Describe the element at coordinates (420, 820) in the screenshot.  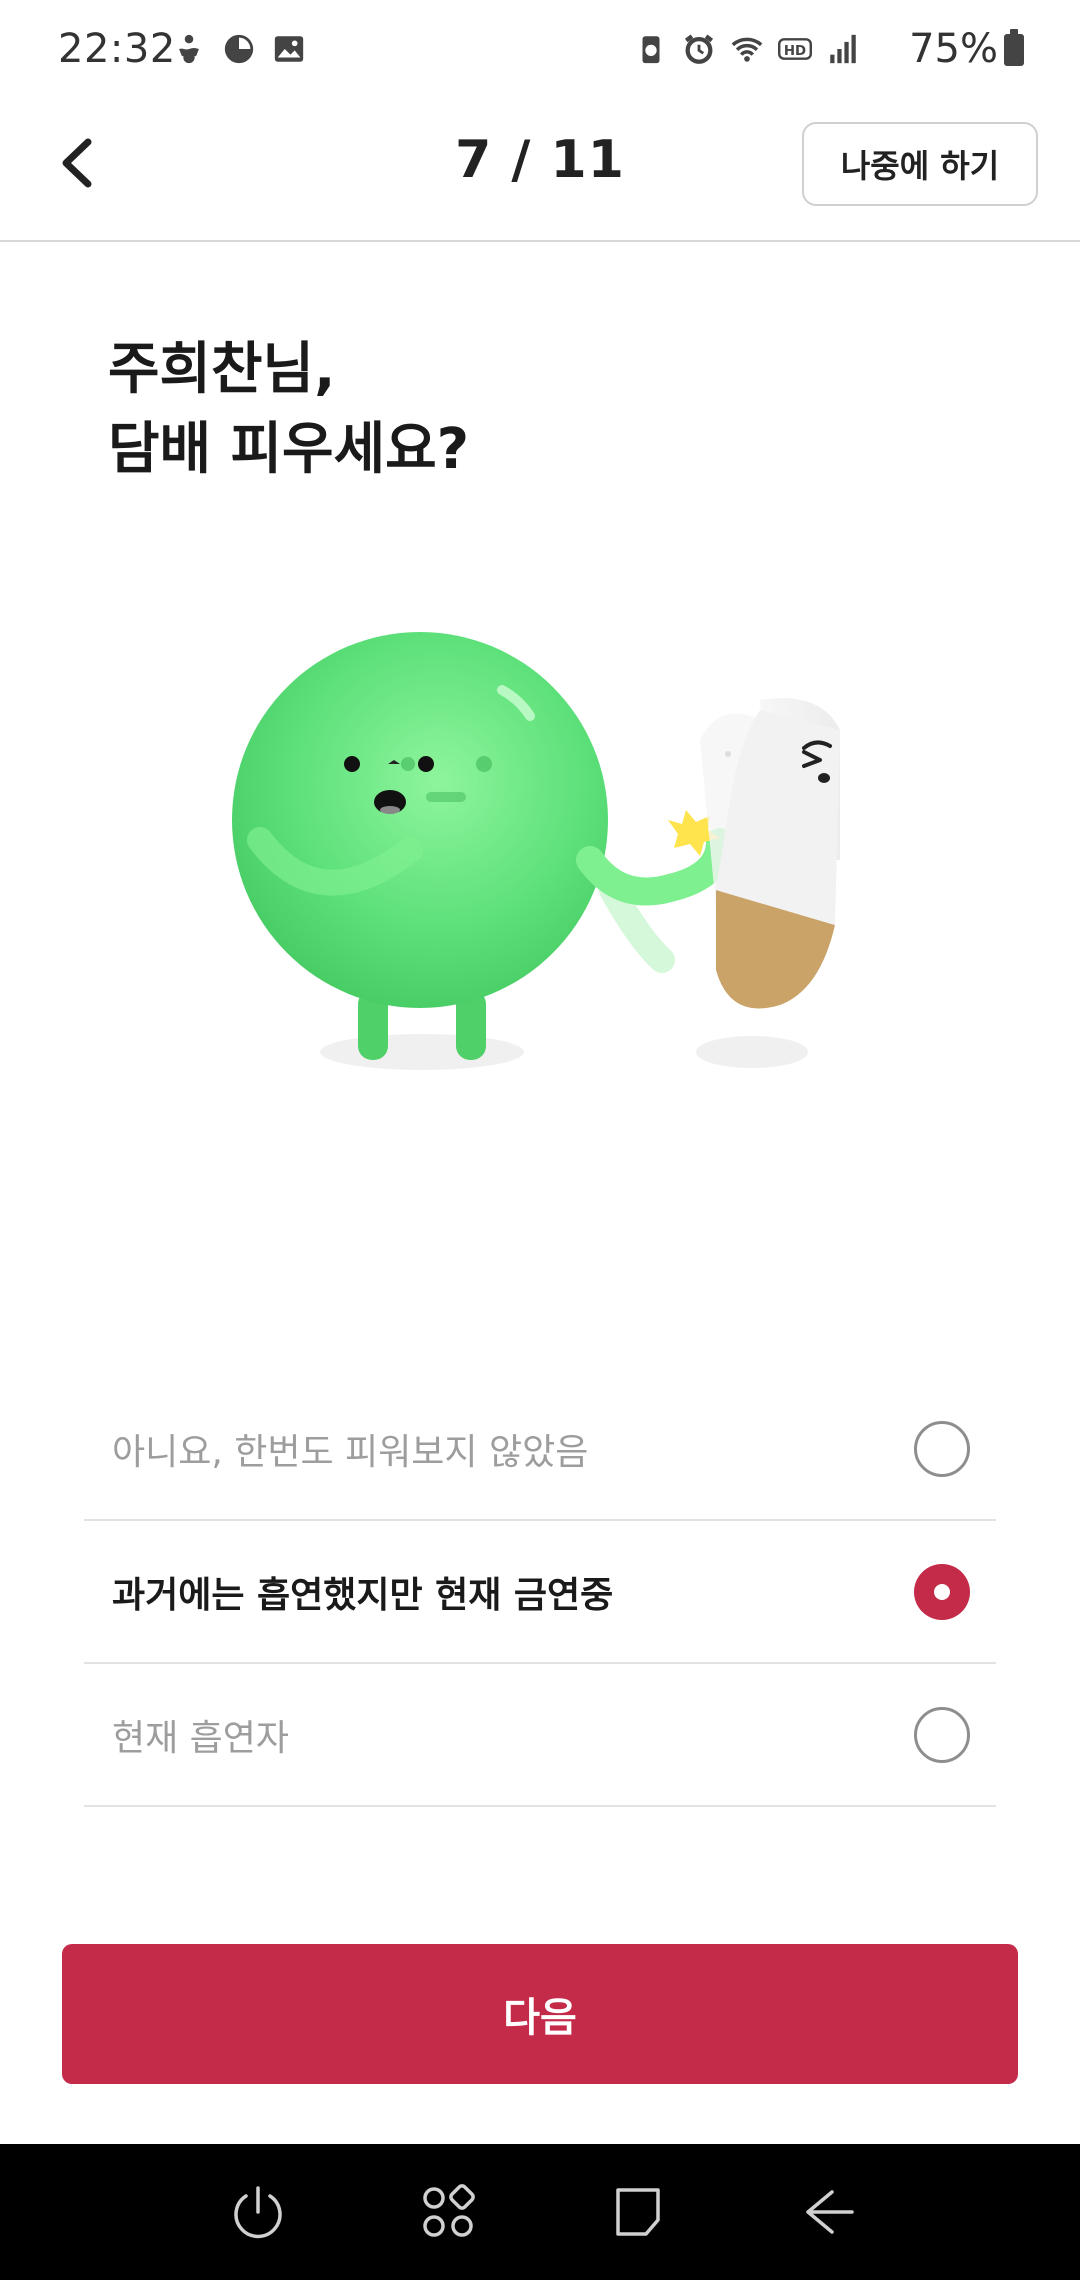
I see `character-body` at that location.